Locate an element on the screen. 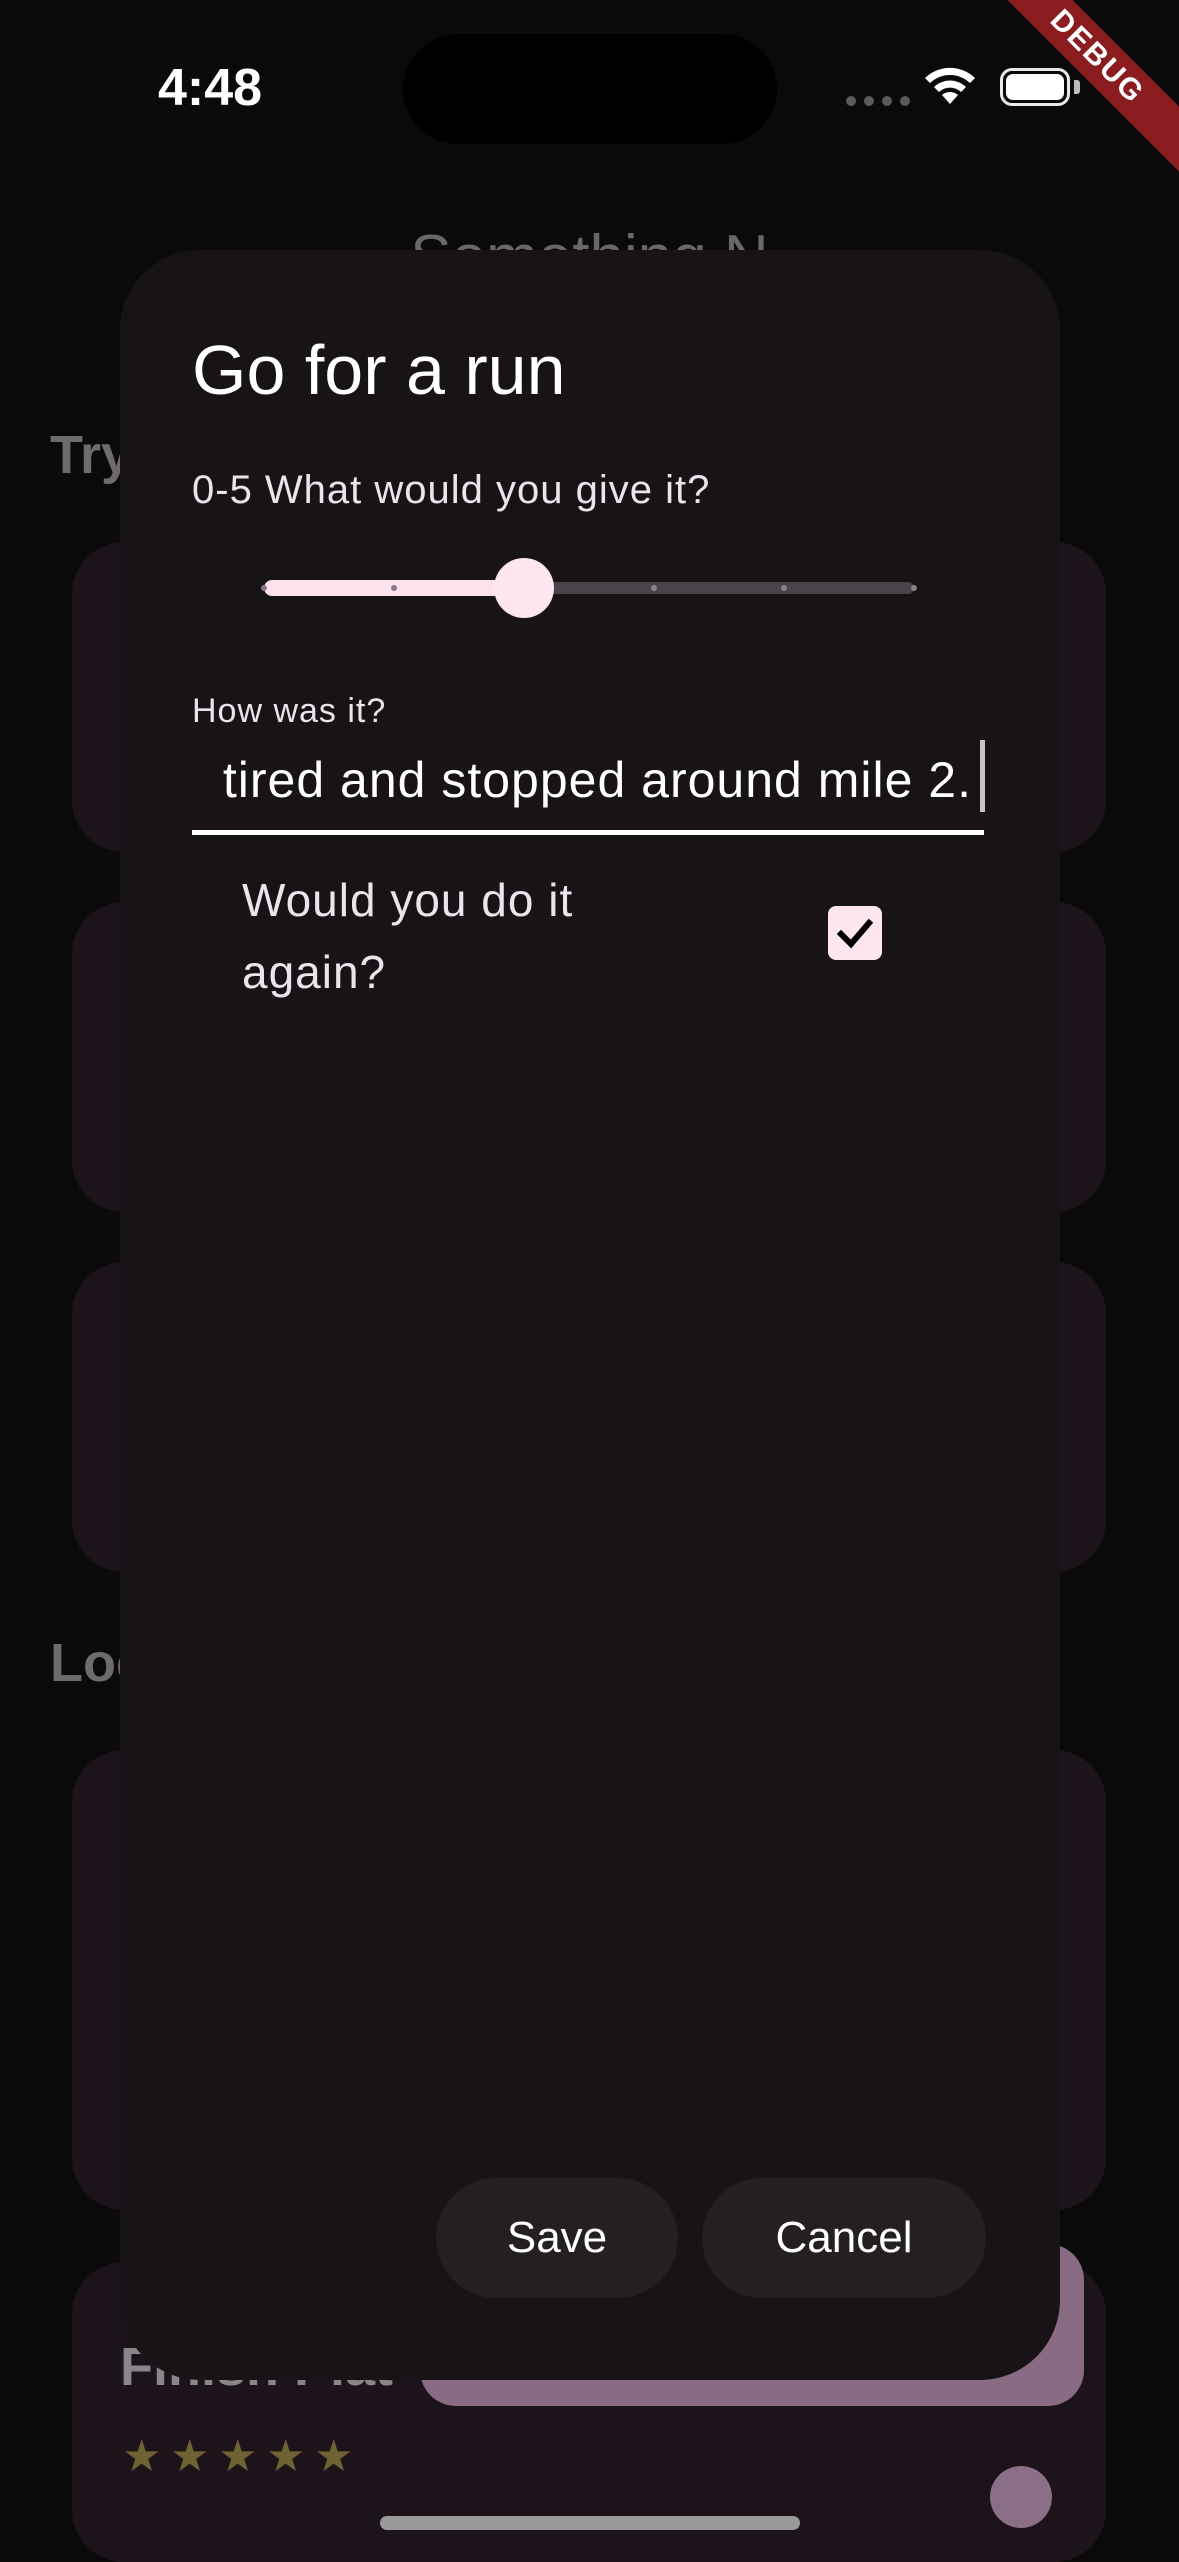 This screenshot has height=2562, width=1179. home-indicator is located at coordinates (590, 2523).